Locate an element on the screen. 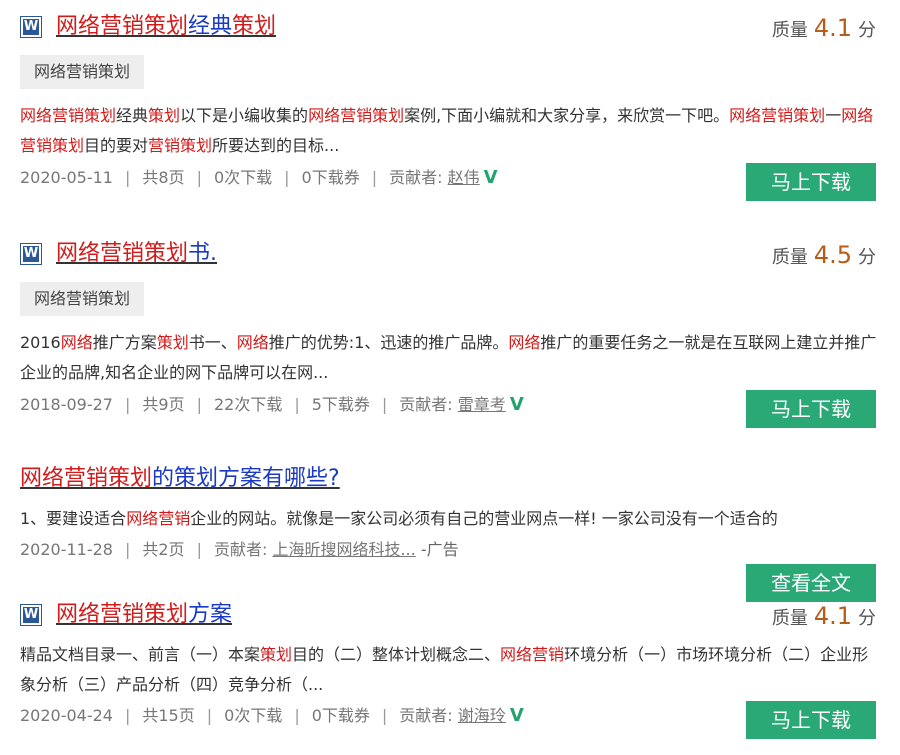 Image resolution: width=900 pixels, height=755 pixels. coupon-count: 5下载券 is located at coordinates (340, 404).